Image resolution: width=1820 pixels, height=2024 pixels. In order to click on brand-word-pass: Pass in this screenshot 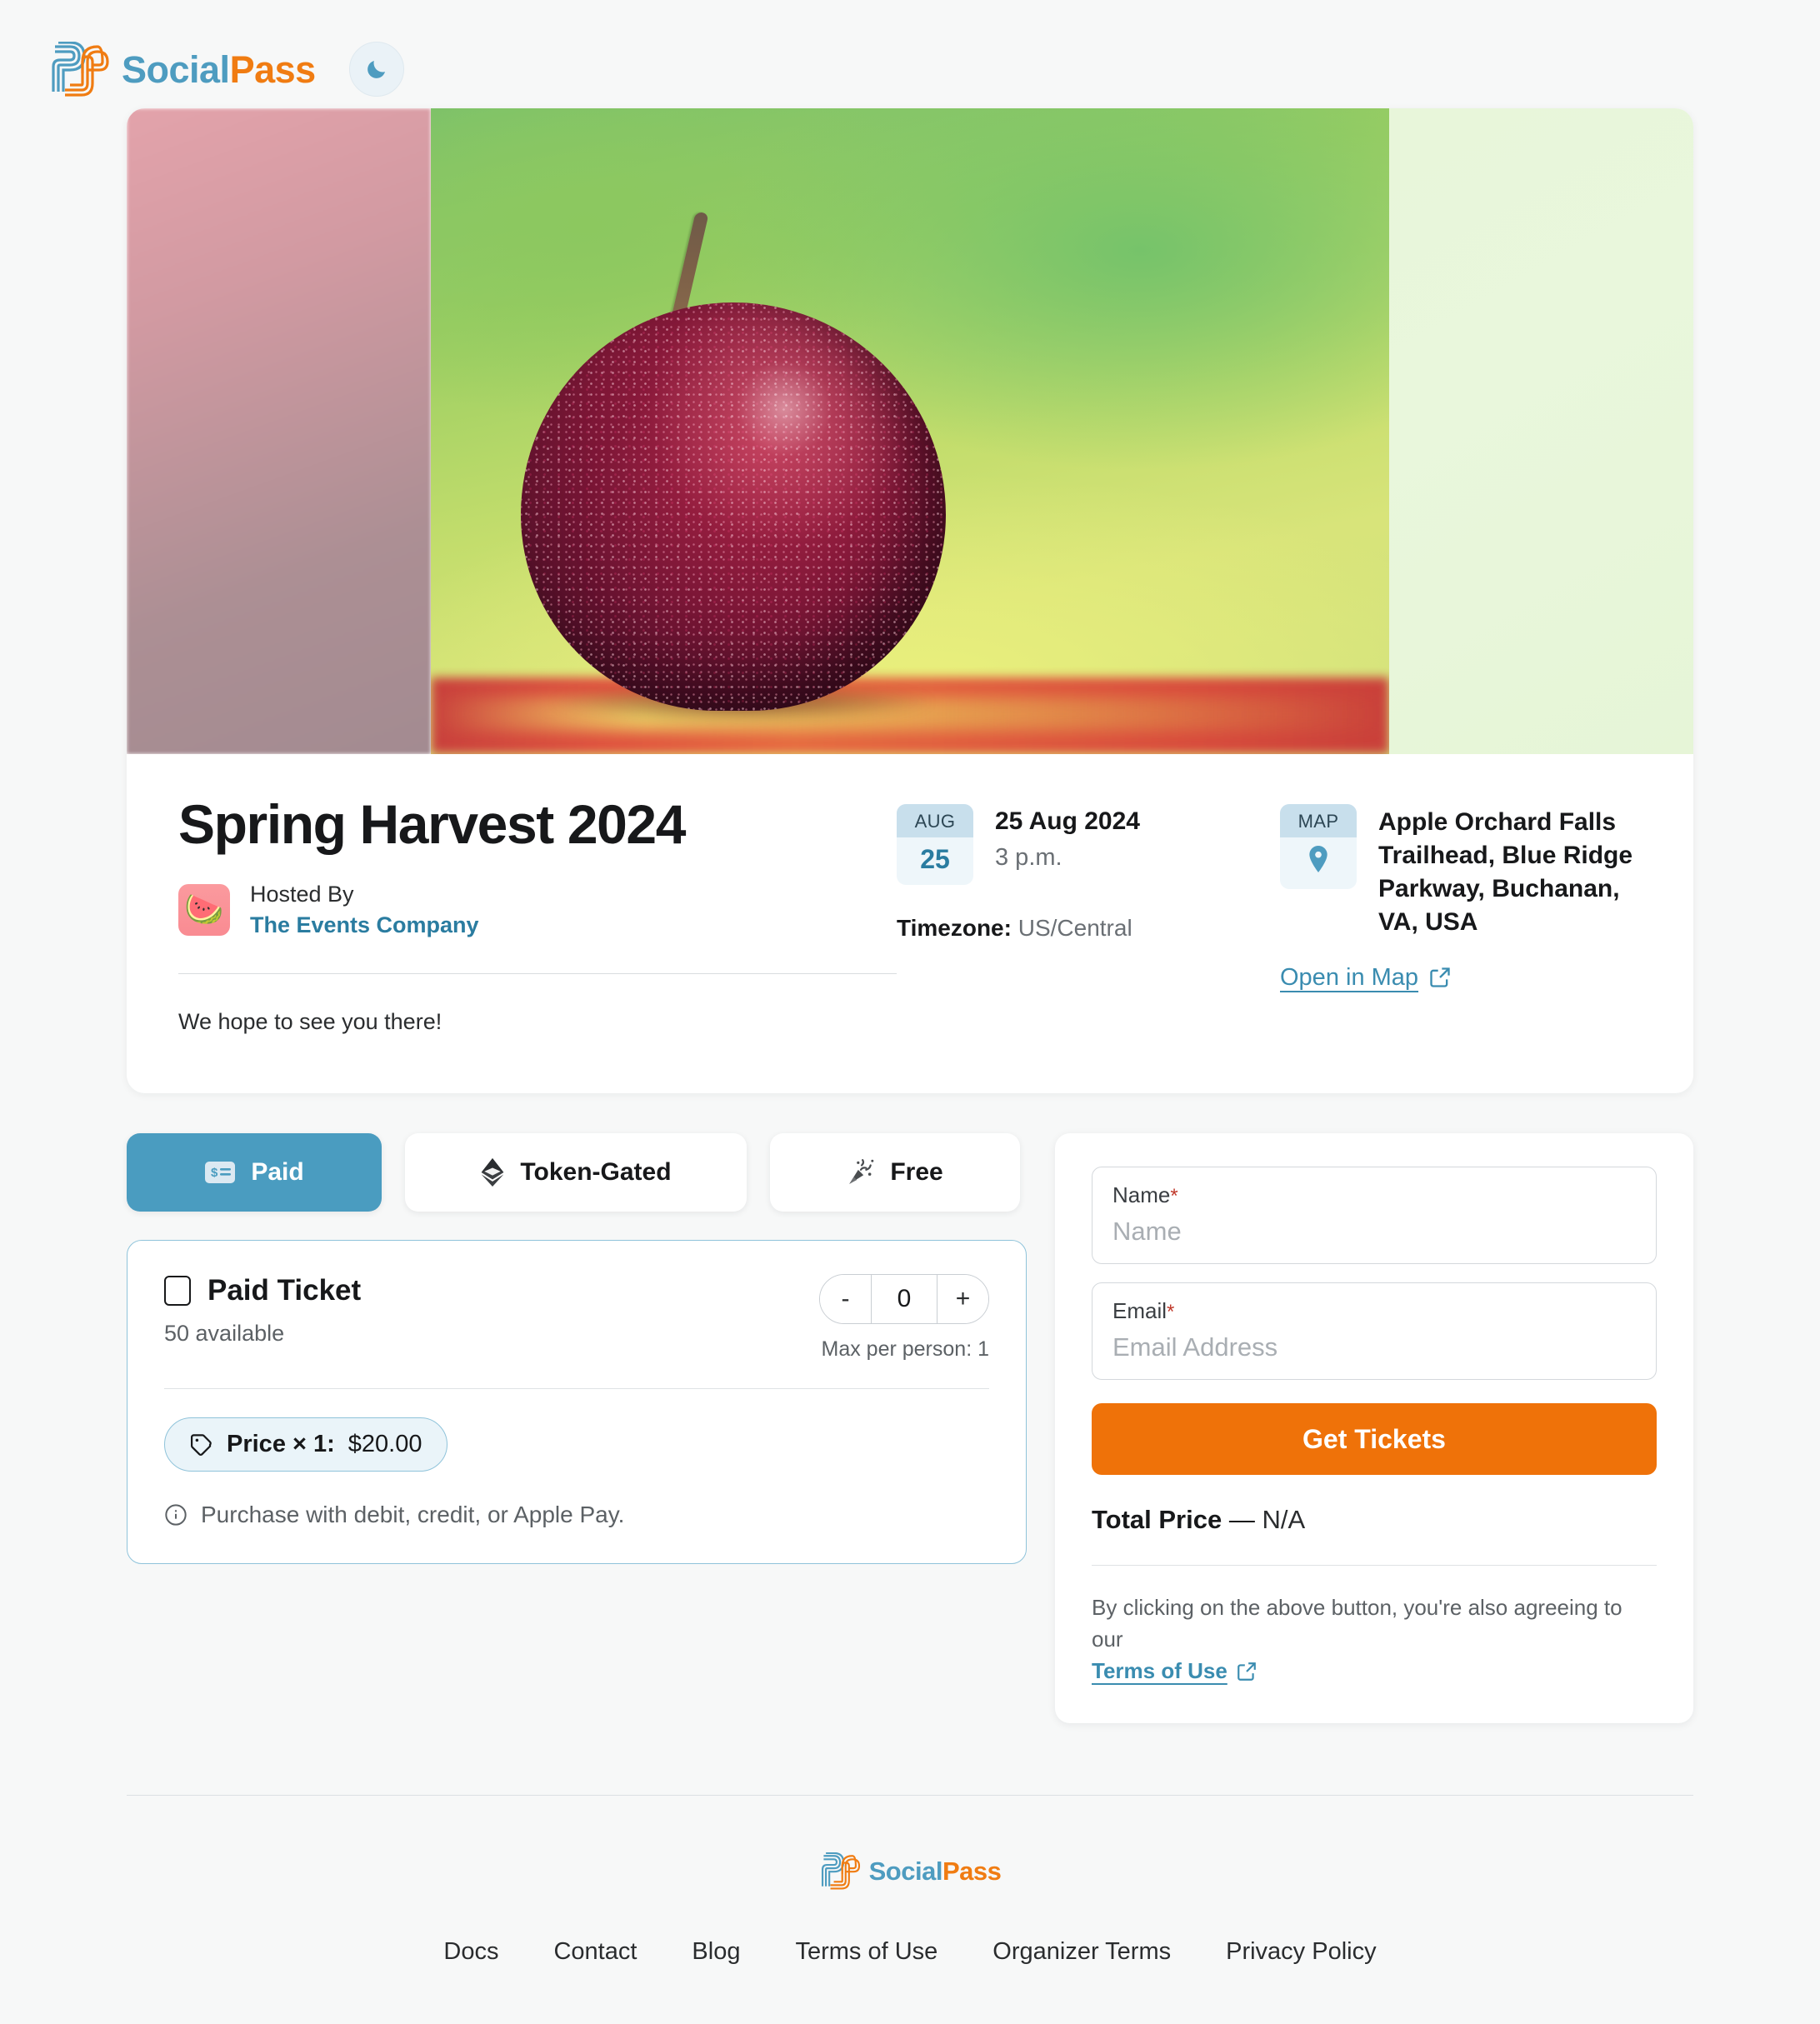, I will do `click(273, 69)`.